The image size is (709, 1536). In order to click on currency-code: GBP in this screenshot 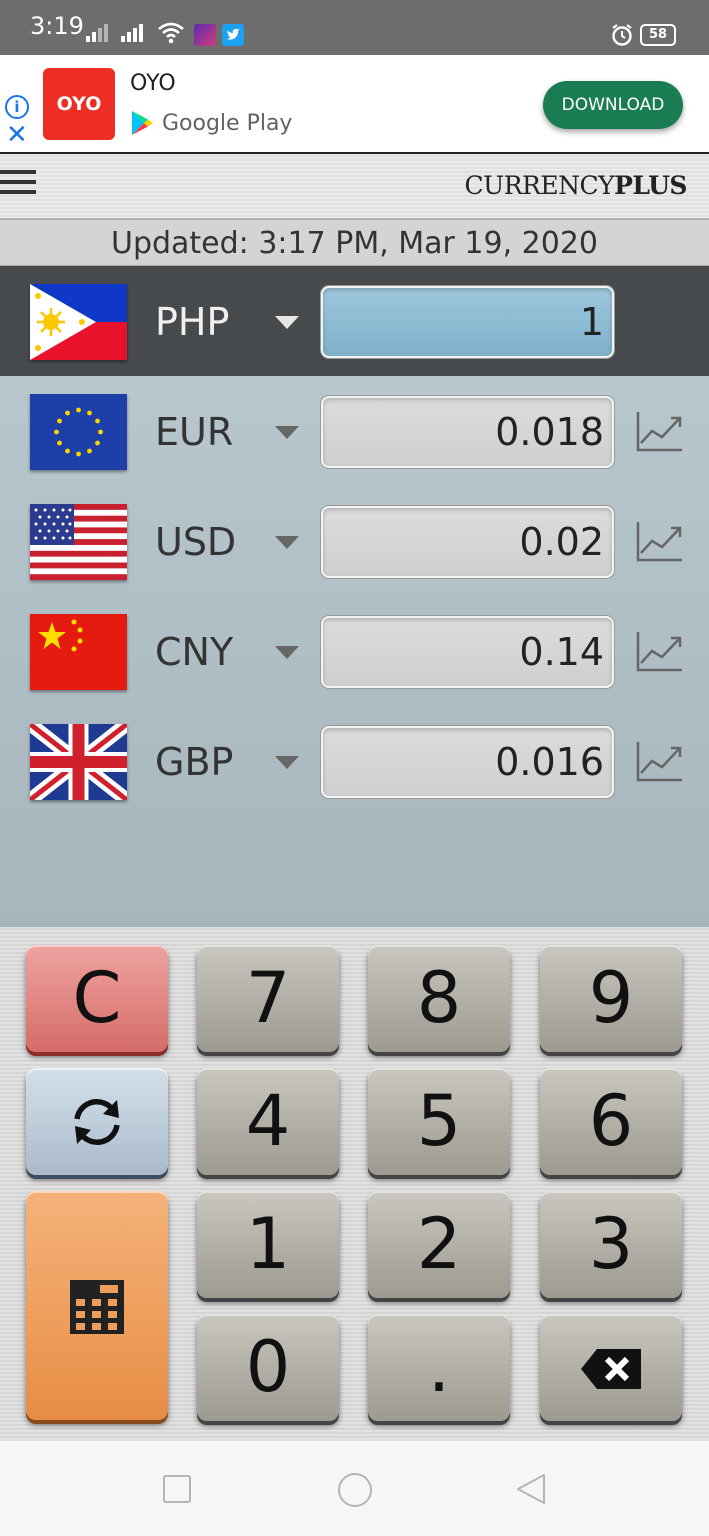, I will do `click(194, 762)`.